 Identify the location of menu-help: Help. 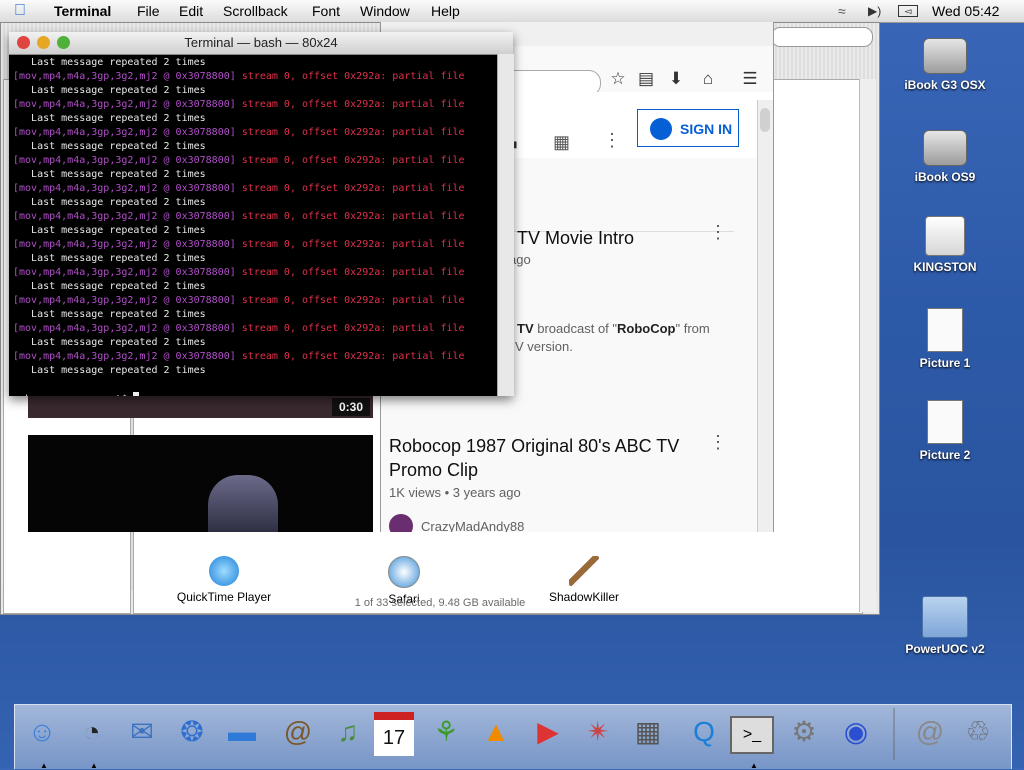
(445, 11).